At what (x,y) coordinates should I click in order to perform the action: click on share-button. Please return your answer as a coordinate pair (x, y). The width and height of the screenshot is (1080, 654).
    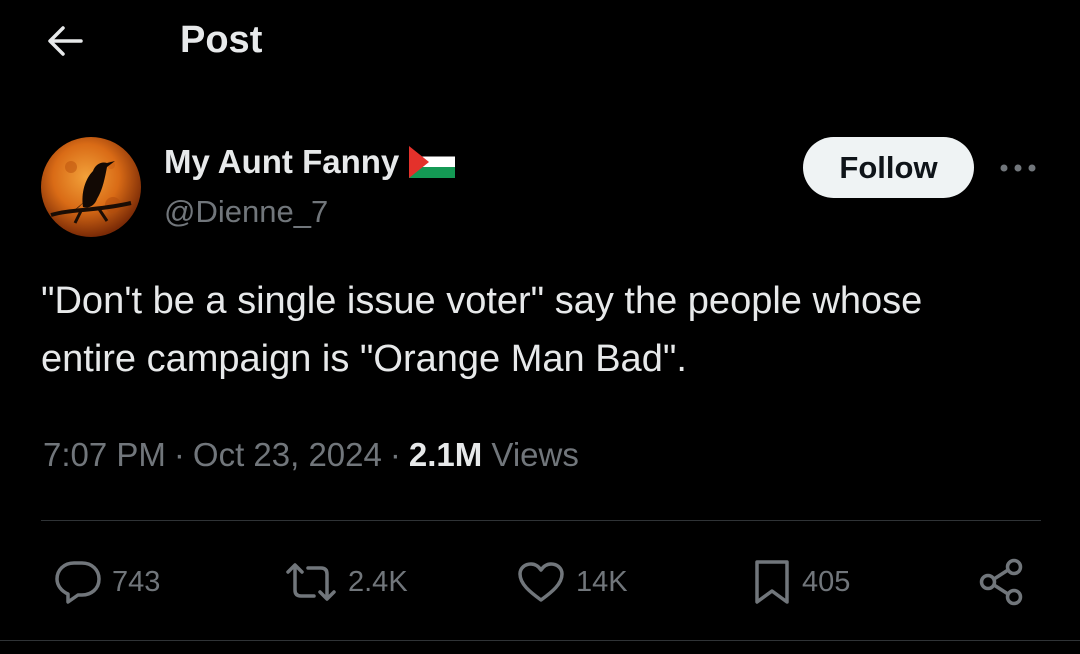
    Looking at the image, I should click on (1002, 582).